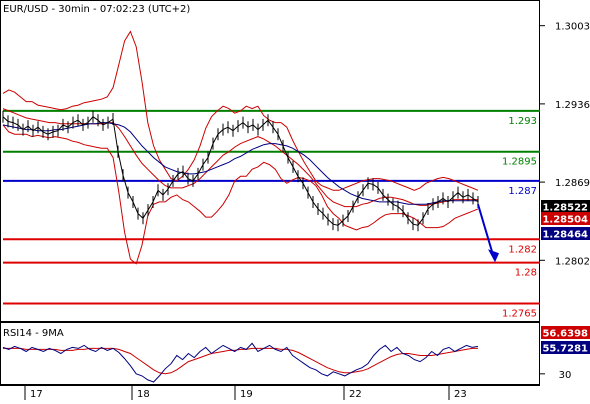 This screenshot has height=404, width=590. Describe the element at coordinates (572, 27) in the screenshot. I see `y-tick-label-0: 1.3003` at that location.